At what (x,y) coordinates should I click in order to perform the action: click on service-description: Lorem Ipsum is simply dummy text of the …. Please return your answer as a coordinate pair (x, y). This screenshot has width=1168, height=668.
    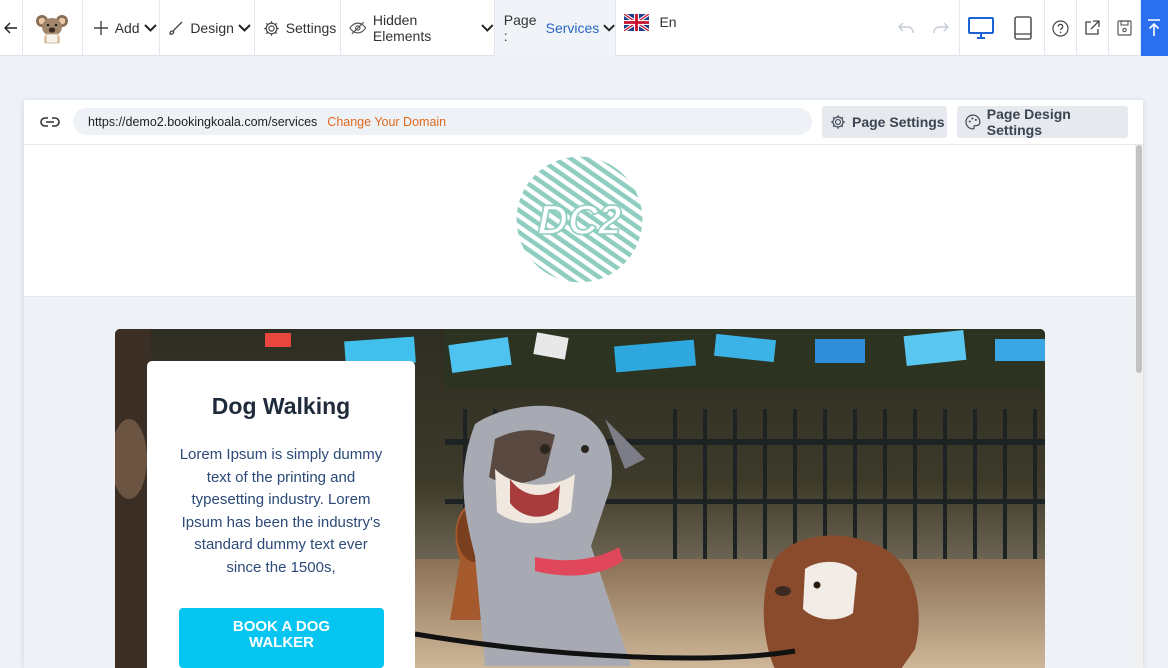
    Looking at the image, I should click on (281, 511).